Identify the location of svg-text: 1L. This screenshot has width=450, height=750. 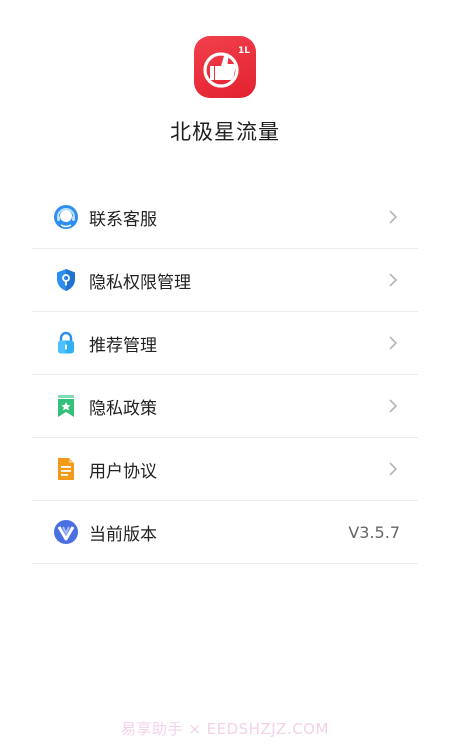
(244, 51).